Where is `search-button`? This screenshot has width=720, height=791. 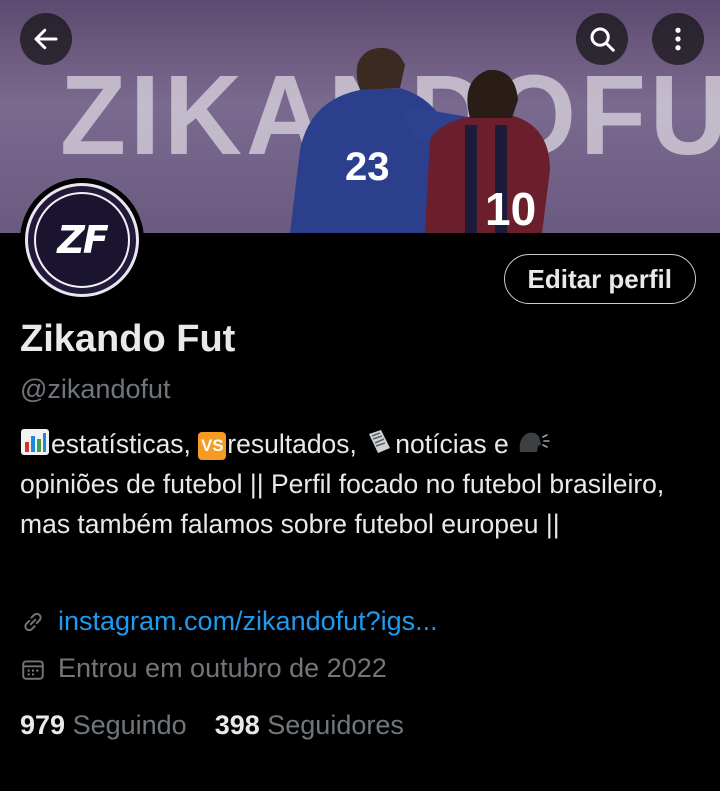
search-button is located at coordinates (602, 39).